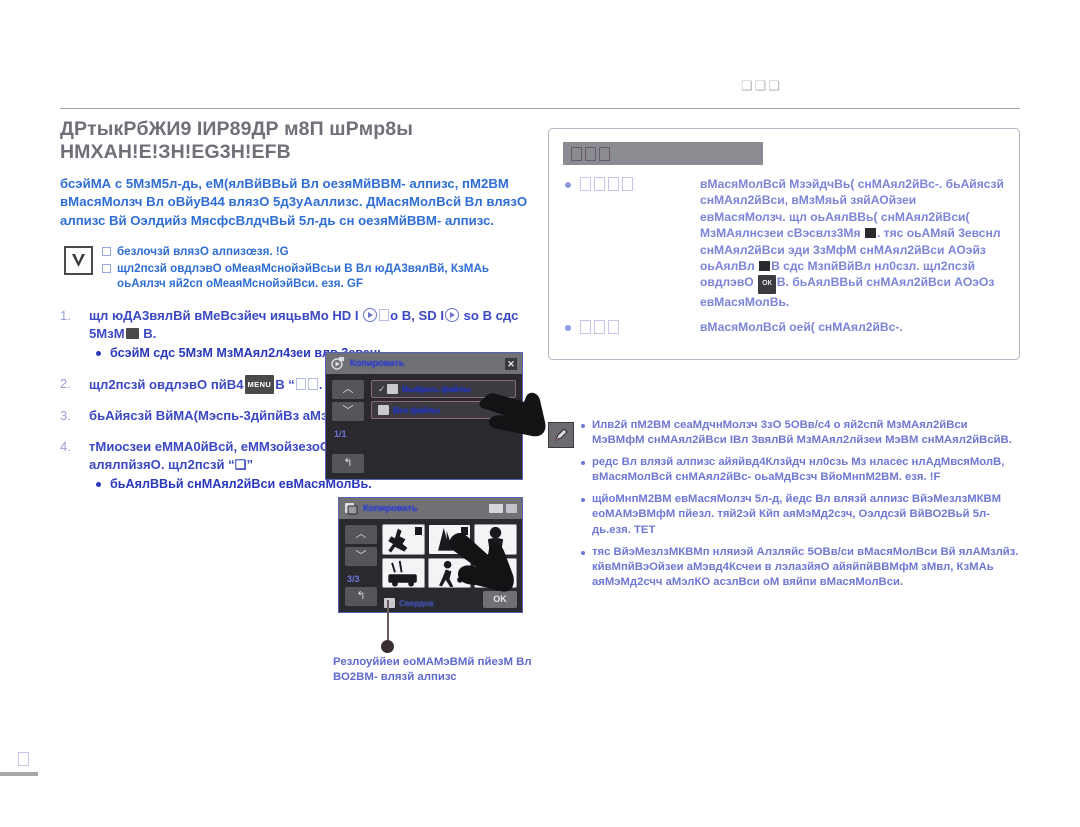  What do you see at coordinates (540, 108) in the screenshot?
I see `header-divider` at bounding box center [540, 108].